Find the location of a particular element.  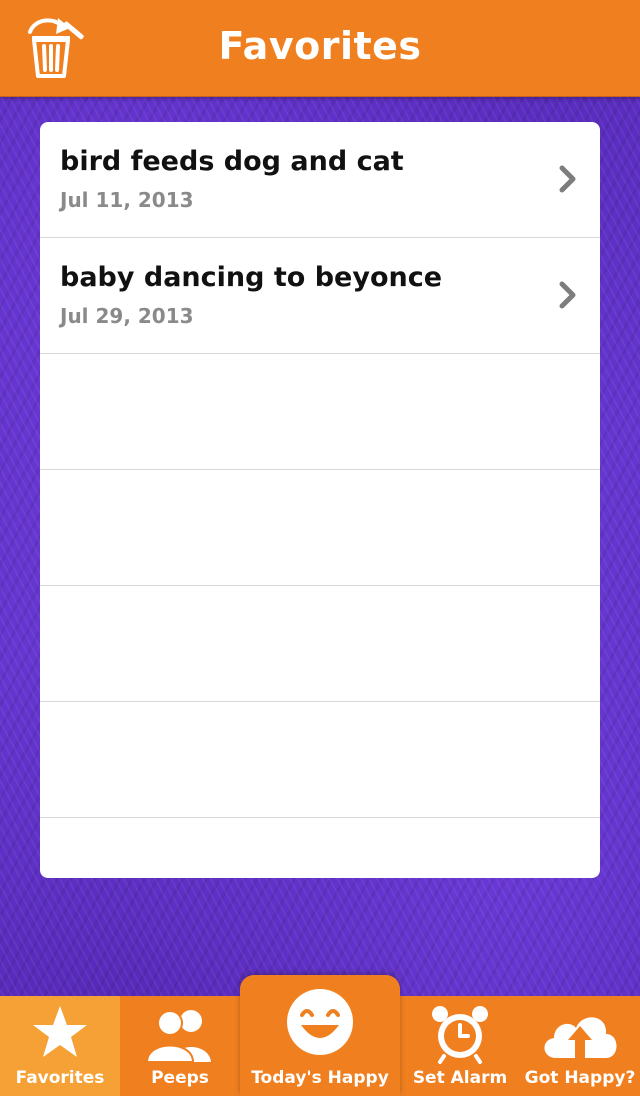

tab-label: Peeps is located at coordinates (180, 1078).